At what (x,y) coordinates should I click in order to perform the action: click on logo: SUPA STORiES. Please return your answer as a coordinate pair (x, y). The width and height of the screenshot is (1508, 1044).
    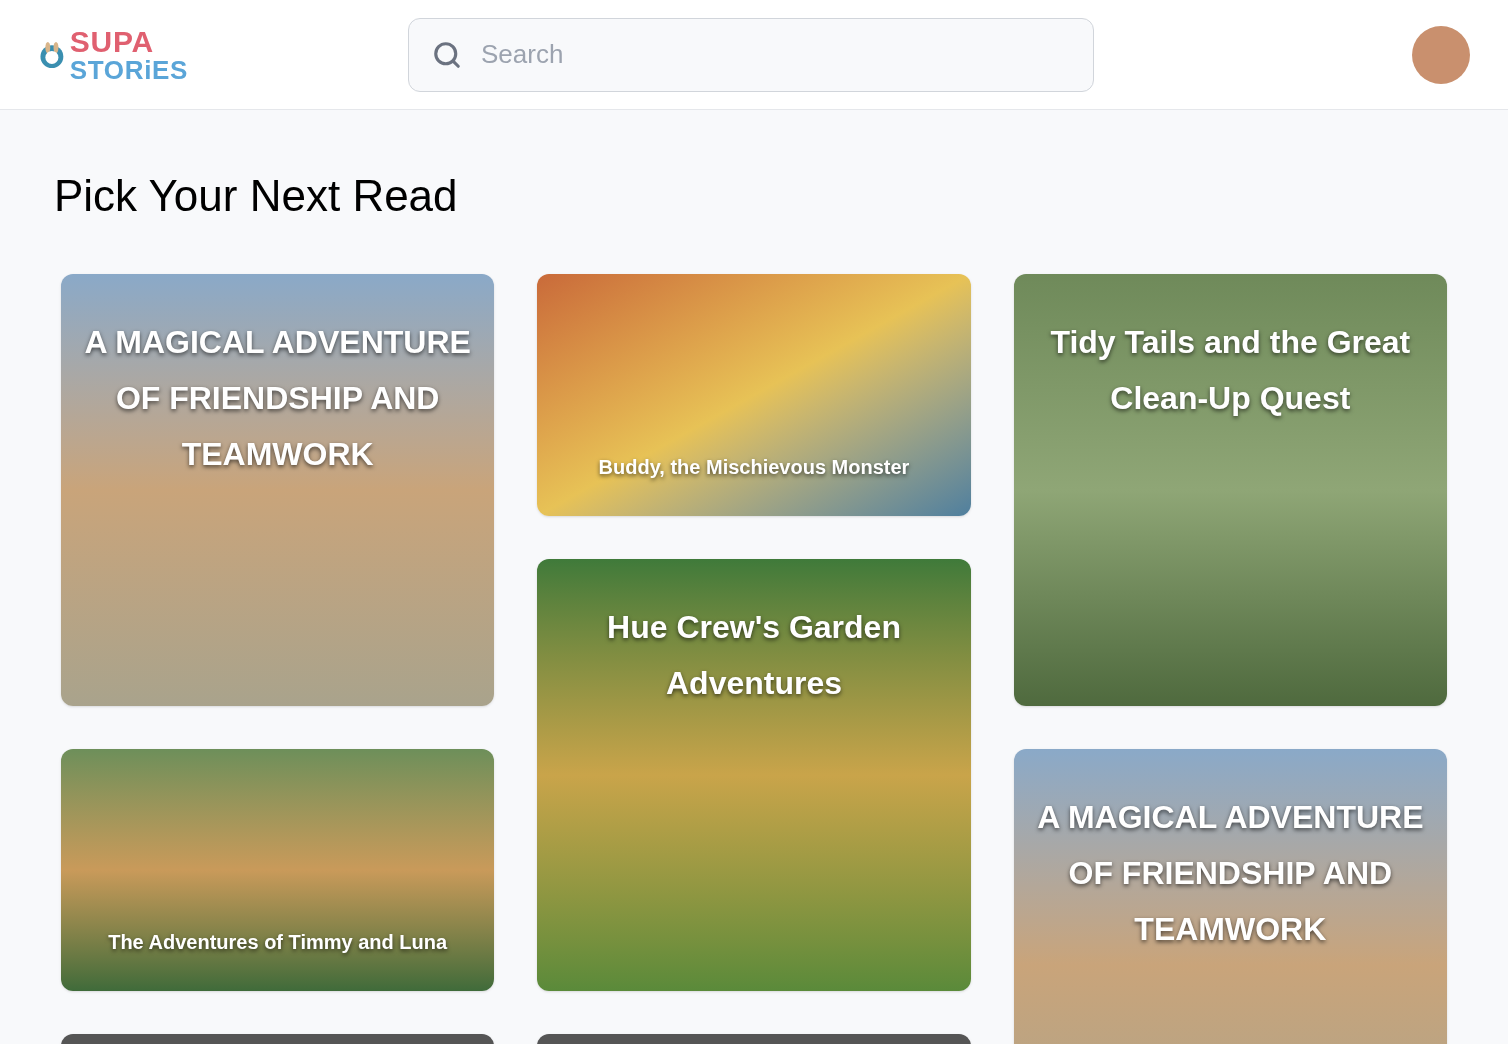
    Looking at the image, I should click on (113, 54).